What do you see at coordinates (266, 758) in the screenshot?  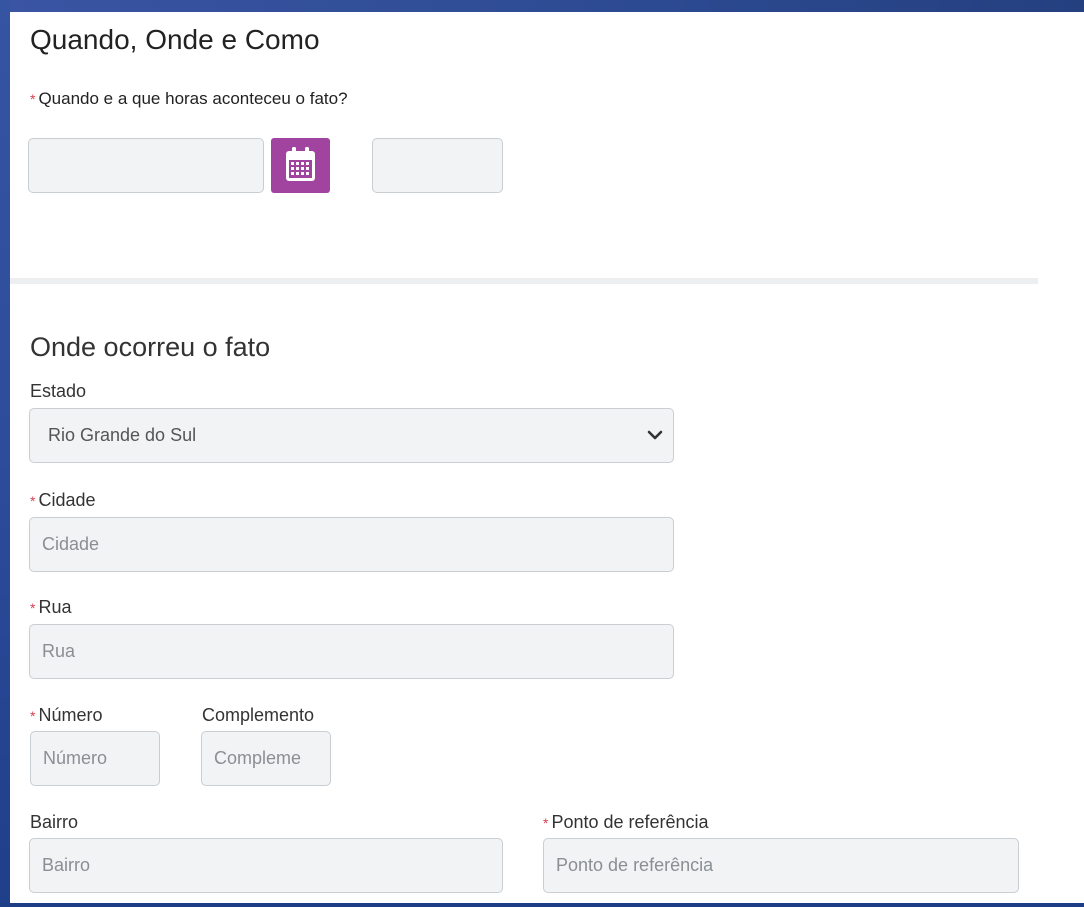 I see `complemento-input` at bounding box center [266, 758].